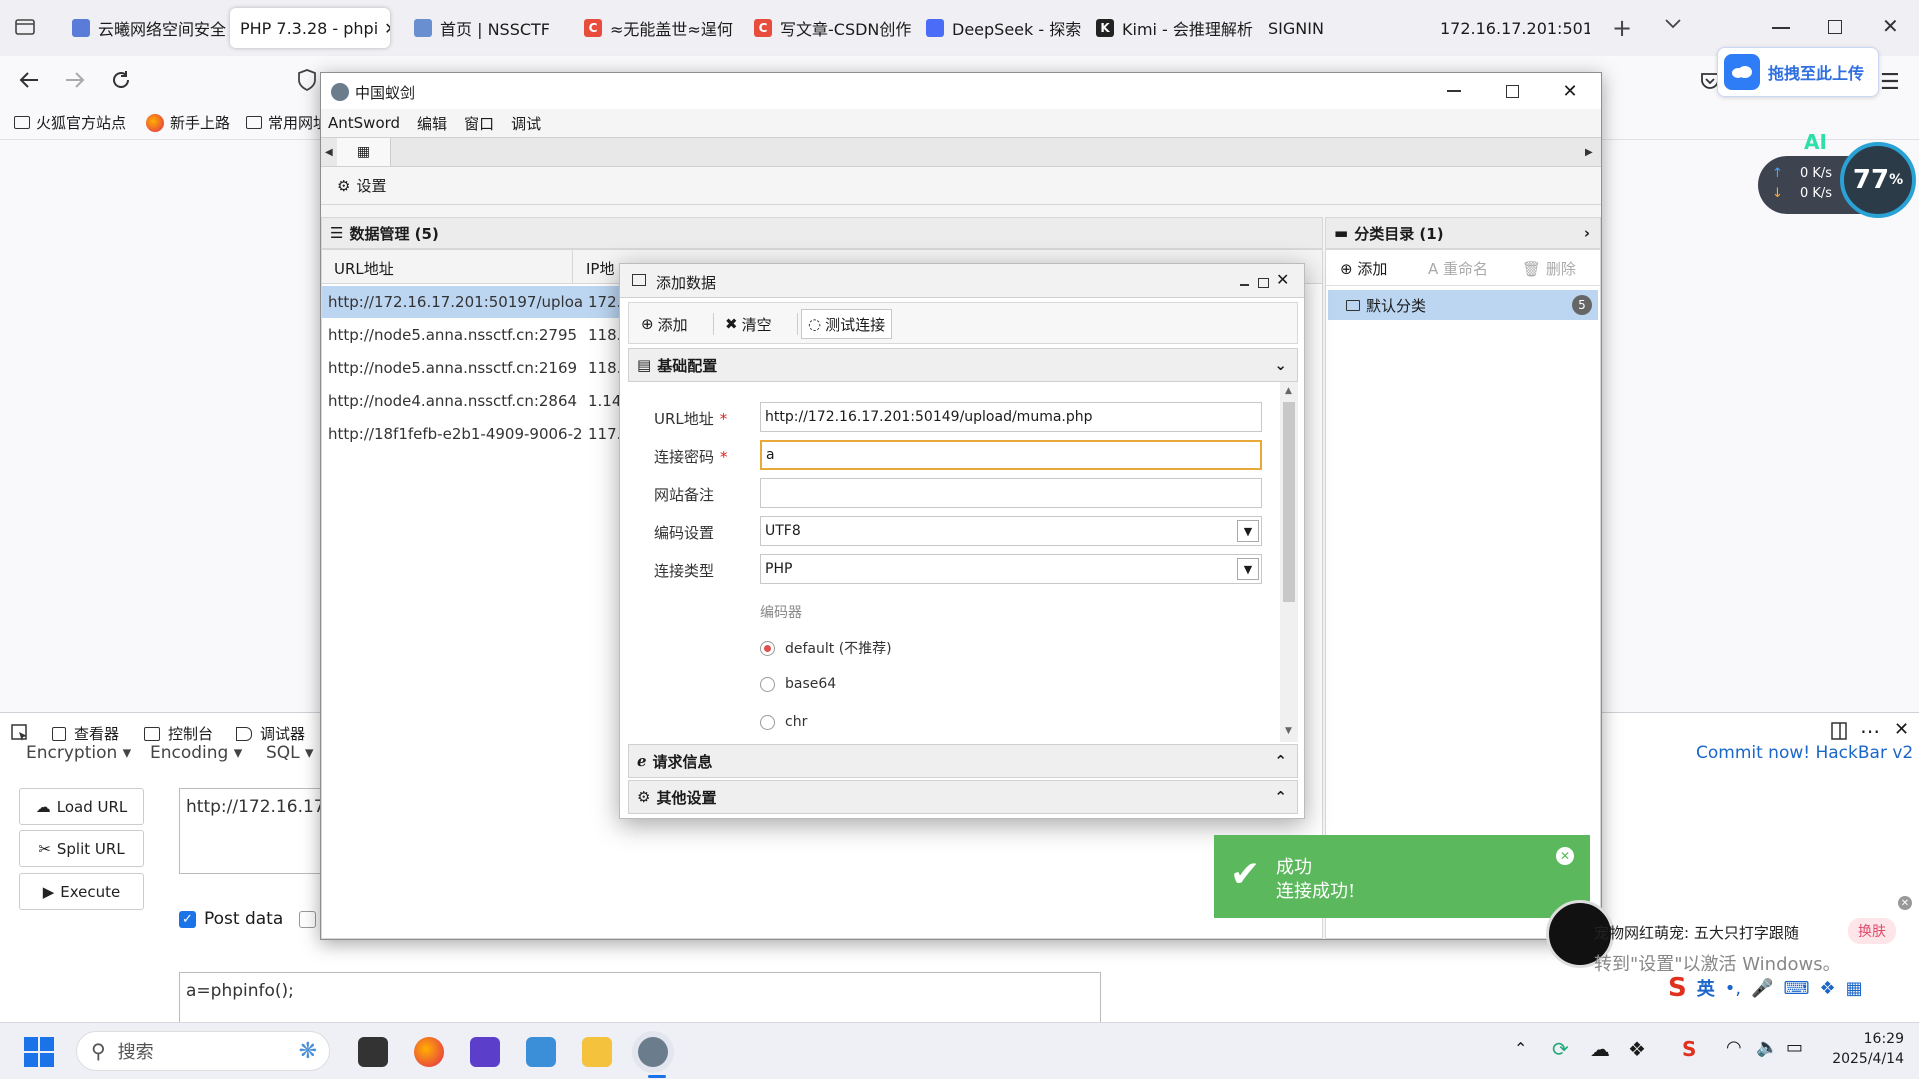 This screenshot has width=1919, height=1079. I want to click on bookmark-getting-started: 新手上路, so click(188, 122).